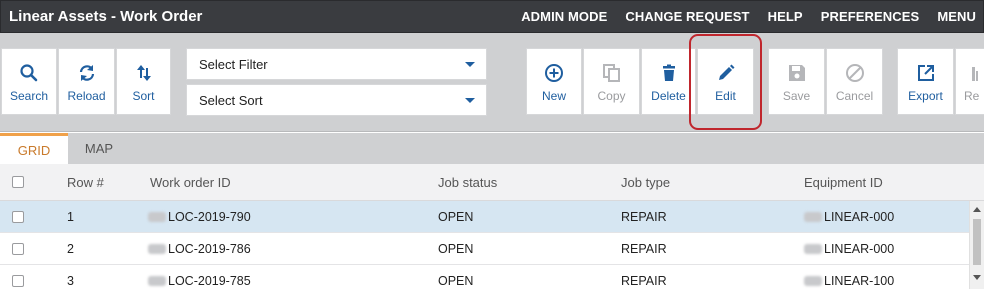 This screenshot has height=289, width=984. I want to click on report-button-partial: Re, so click(969, 81).